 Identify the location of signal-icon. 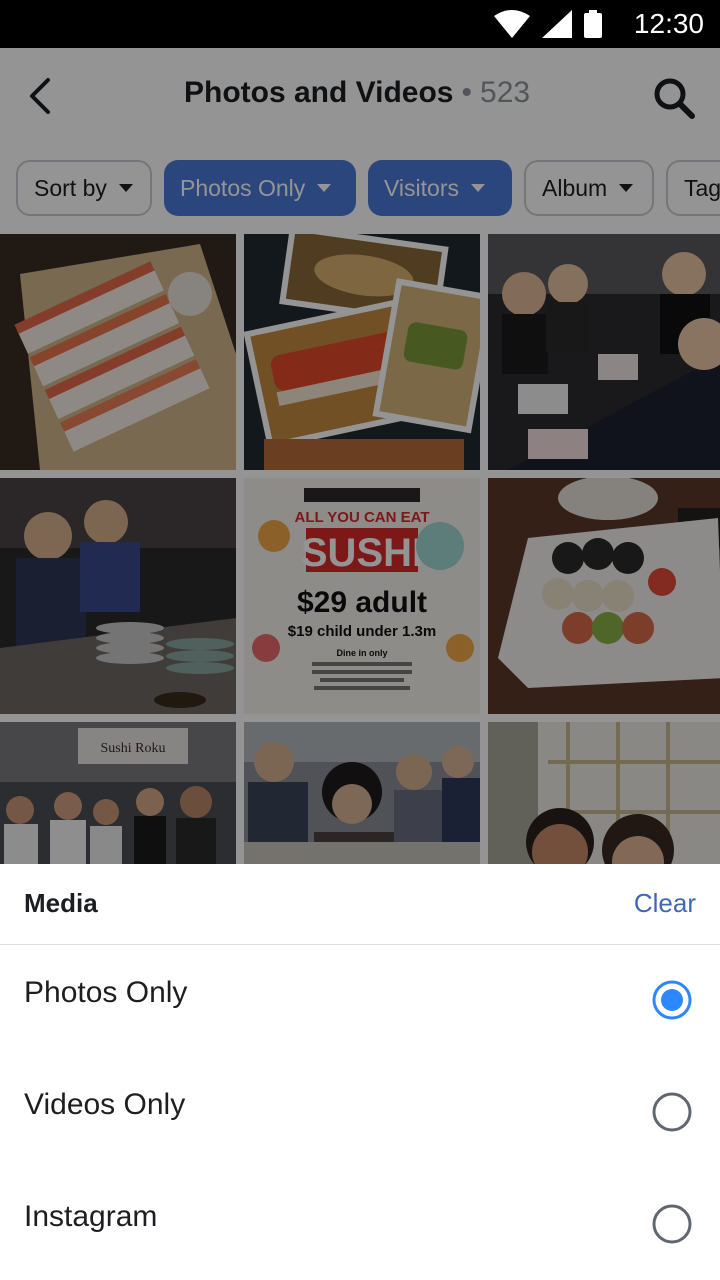
(557, 24).